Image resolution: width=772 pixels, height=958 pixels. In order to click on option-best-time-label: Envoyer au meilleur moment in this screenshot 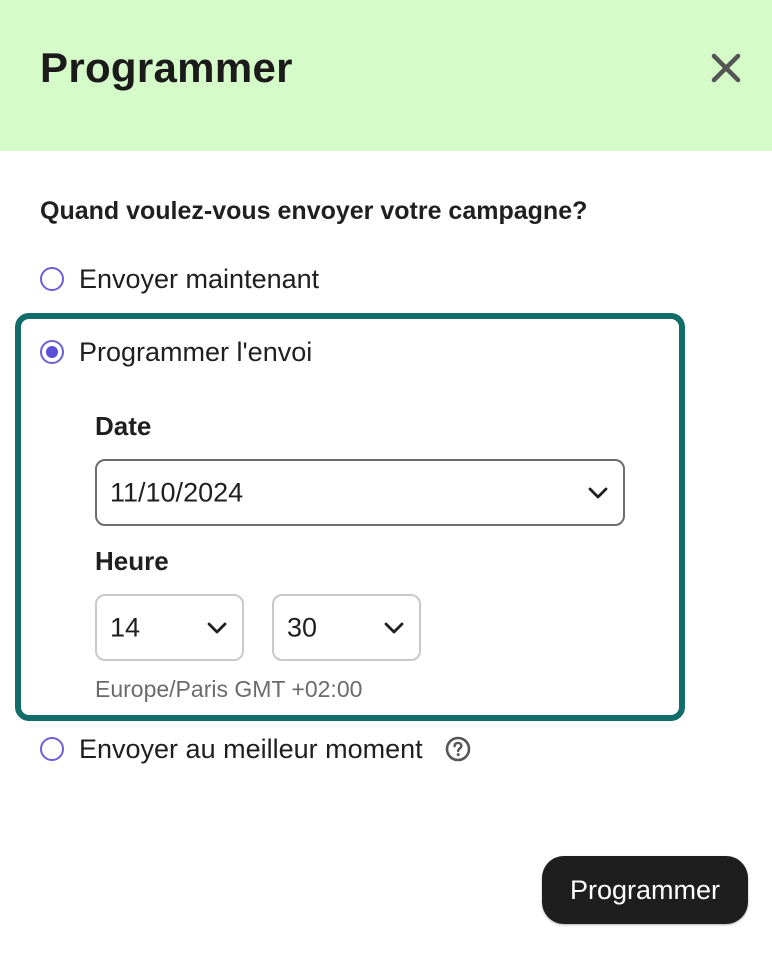, I will do `click(251, 749)`.